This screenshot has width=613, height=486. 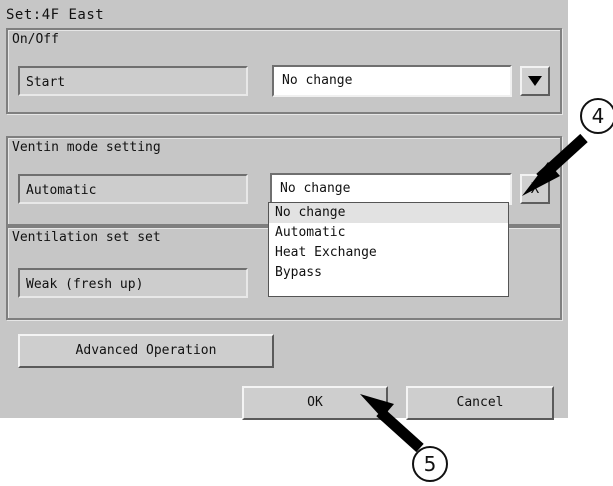 I want to click on callout-5: 5, so click(x=430, y=464).